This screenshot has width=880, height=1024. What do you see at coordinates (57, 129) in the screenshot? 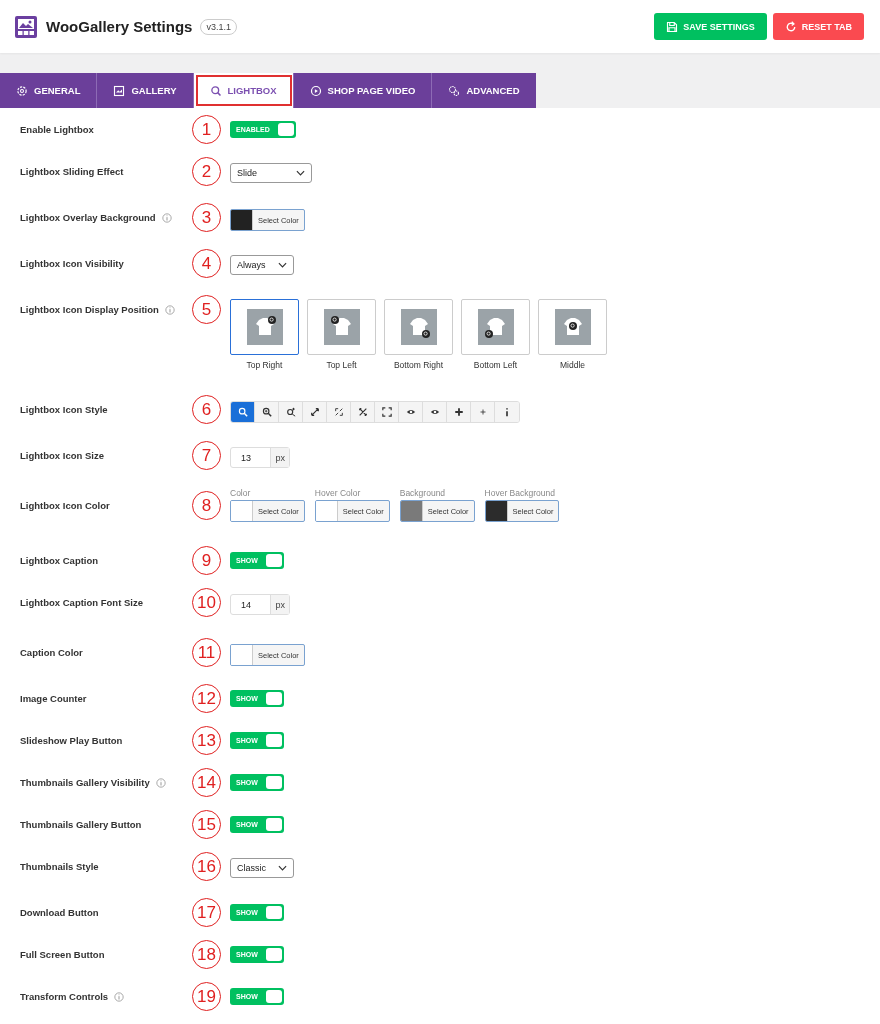
I see `setting-label: Enable Lightbox` at bounding box center [57, 129].